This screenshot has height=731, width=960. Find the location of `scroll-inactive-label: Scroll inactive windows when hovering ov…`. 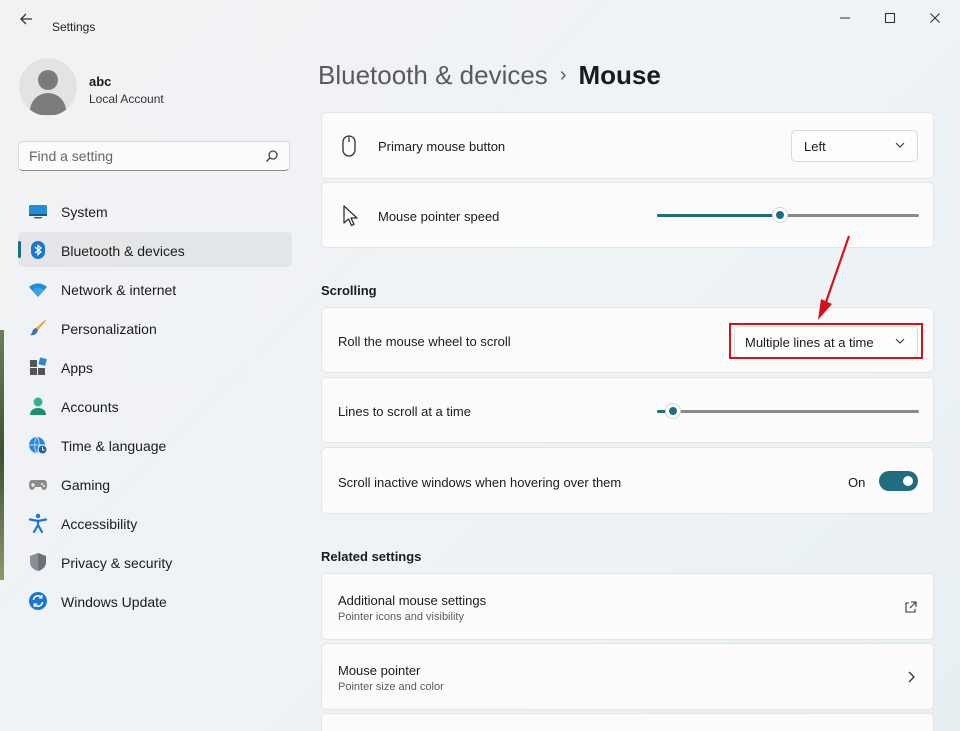

scroll-inactive-label: Scroll inactive windows when hovering ov… is located at coordinates (480, 482).